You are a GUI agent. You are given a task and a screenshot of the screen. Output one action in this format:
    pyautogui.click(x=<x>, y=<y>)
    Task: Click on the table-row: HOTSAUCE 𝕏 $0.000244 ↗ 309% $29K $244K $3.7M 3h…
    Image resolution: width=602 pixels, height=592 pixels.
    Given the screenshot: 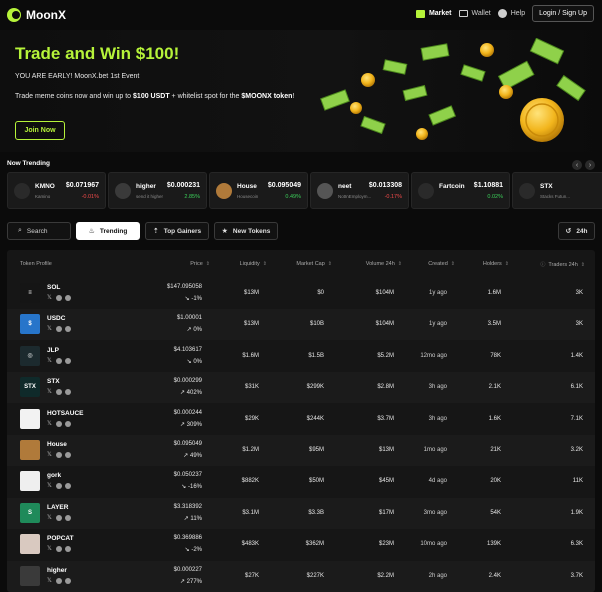 What is the action you would take?
    pyautogui.click(x=301, y=419)
    